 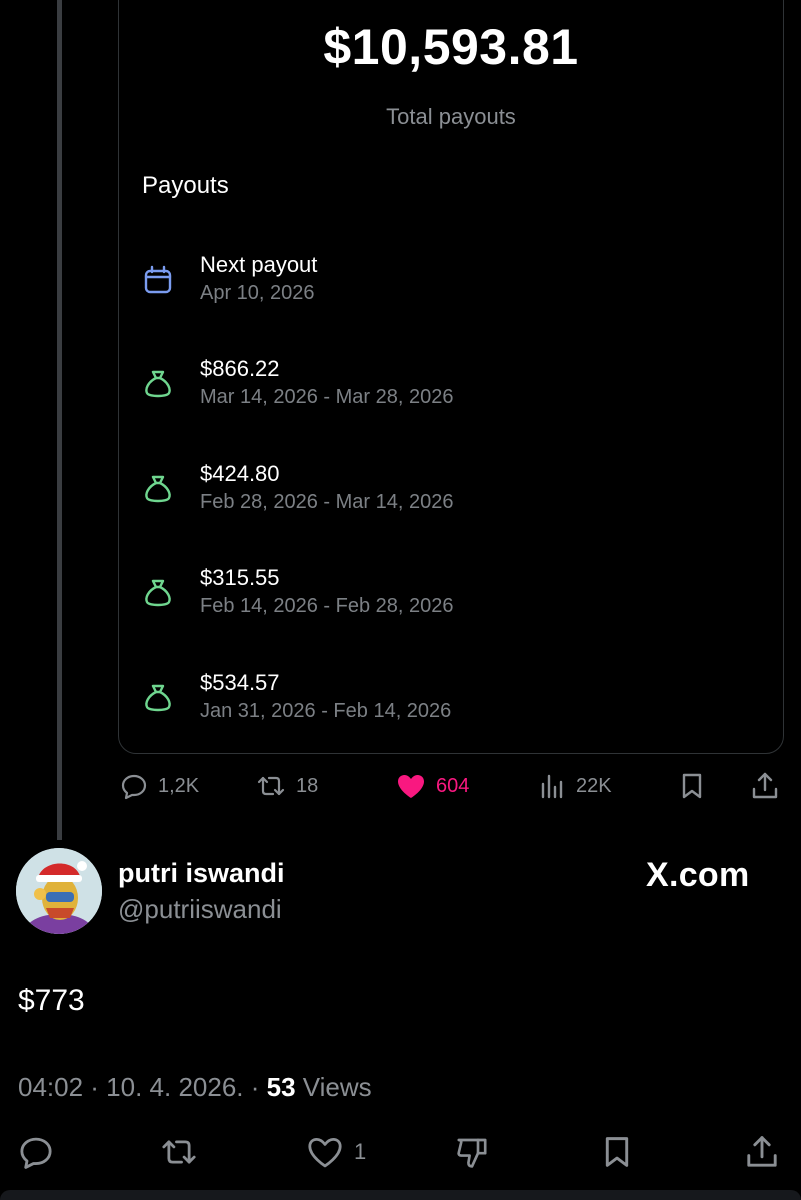 What do you see at coordinates (287, 786) in the screenshot?
I see `repost-button: 18` at bounding box center [287, 786].